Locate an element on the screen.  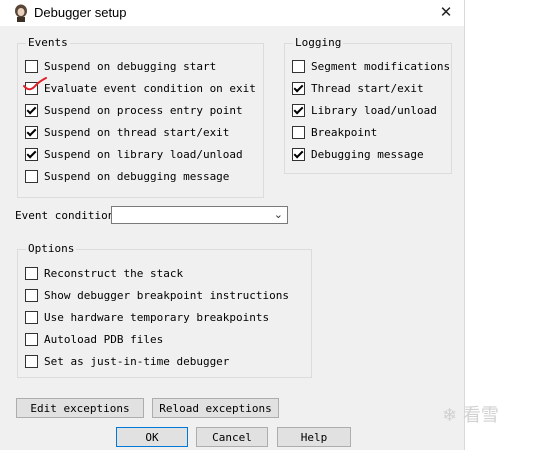
events-checkbox-row: Suspend on library load/unload is located at coordinates (134, 154).